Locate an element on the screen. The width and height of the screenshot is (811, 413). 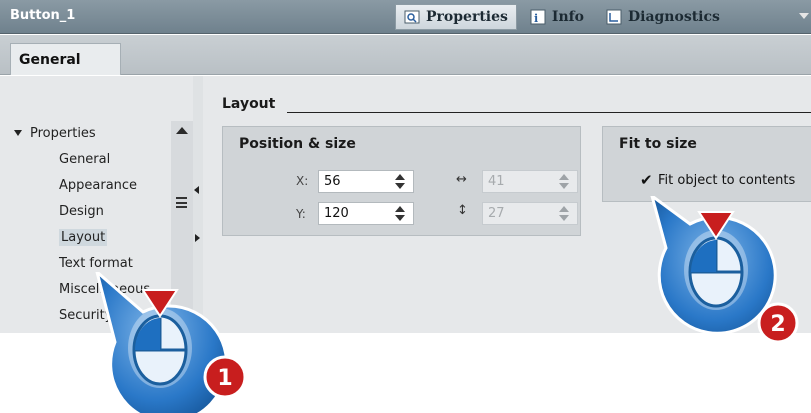
fit-object-checkbox: ✔ is located at coordinates (647, 180).